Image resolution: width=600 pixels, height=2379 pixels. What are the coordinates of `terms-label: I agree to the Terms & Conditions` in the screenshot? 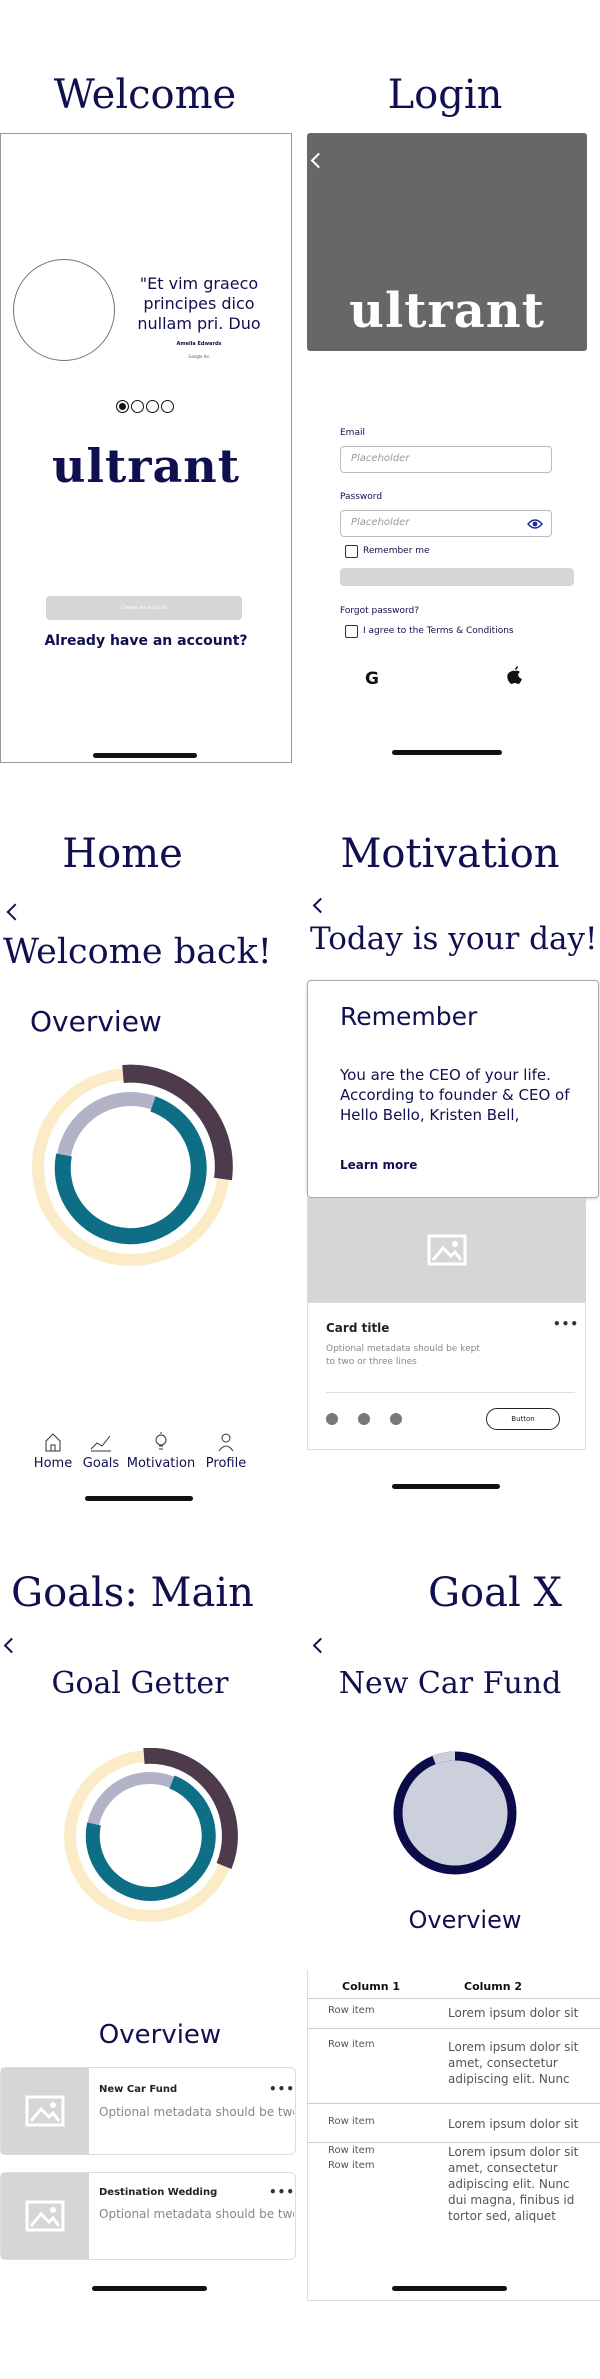 It's located at (438, 631).